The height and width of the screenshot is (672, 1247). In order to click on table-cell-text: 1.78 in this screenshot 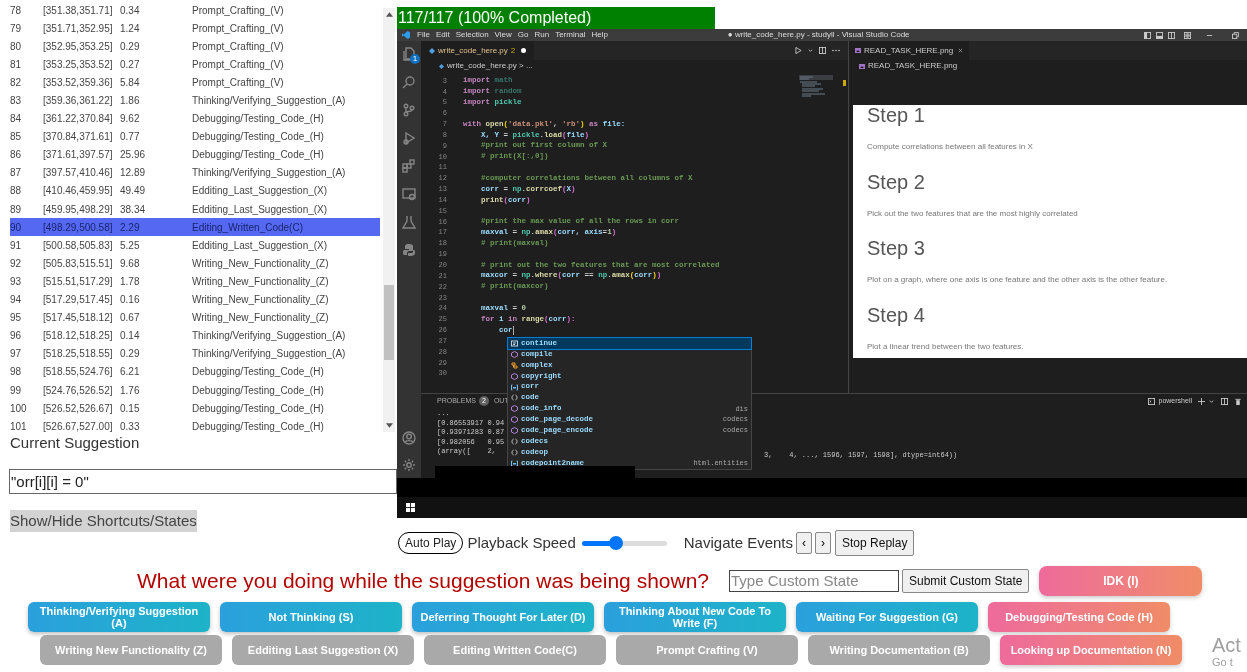, I will do `click(130, 281)`.